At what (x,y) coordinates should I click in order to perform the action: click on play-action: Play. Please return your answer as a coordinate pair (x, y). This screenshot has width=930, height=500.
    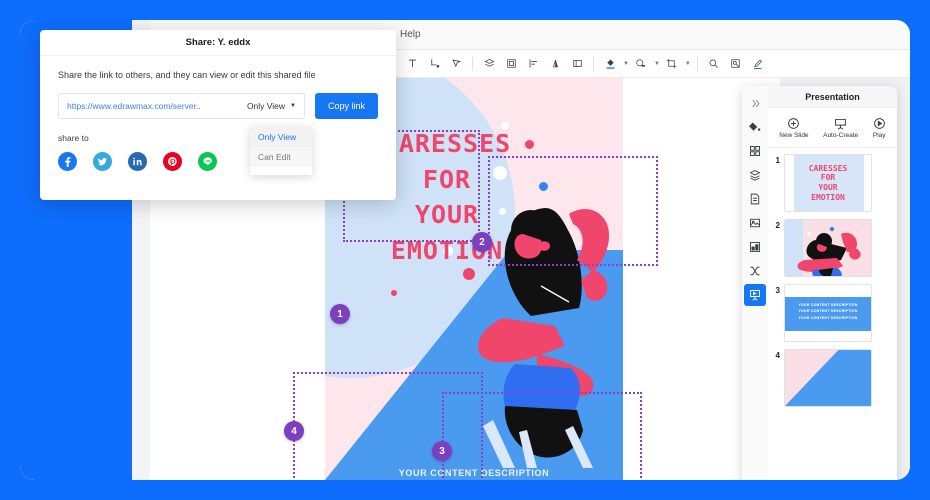
    Looking at the image, I should click on (879, 128).